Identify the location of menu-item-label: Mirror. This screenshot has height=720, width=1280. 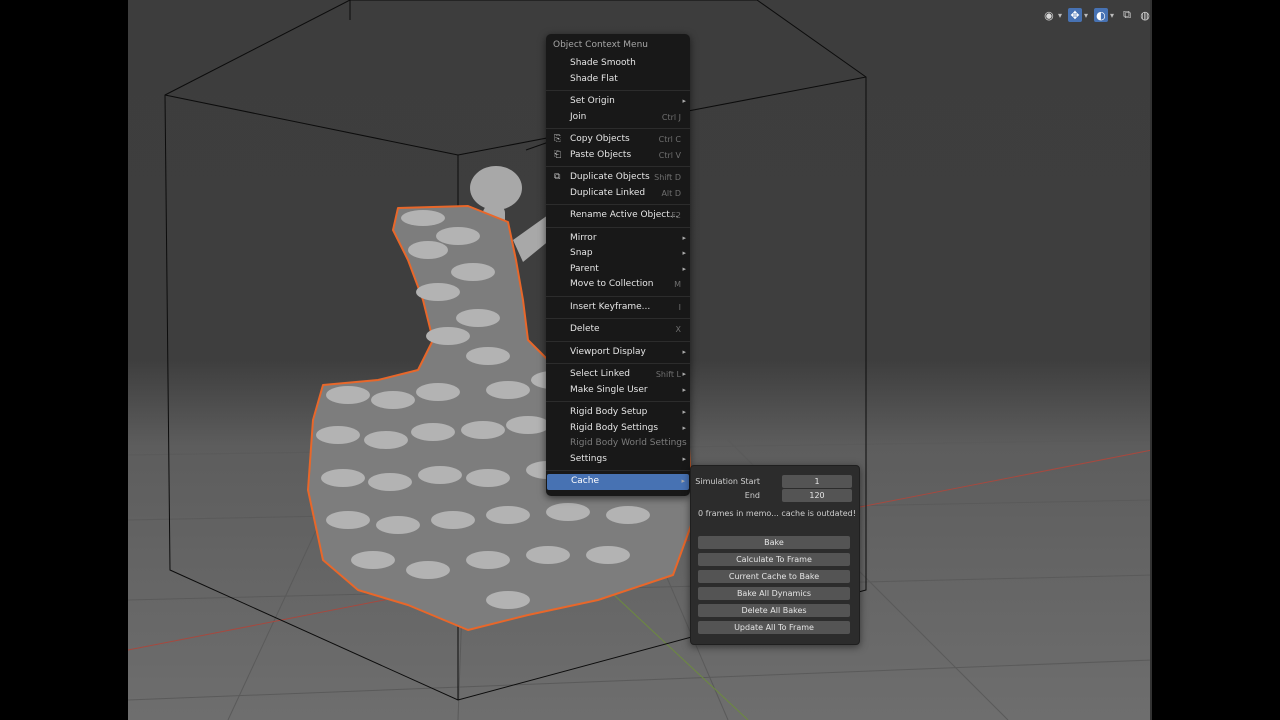
(583, 237).